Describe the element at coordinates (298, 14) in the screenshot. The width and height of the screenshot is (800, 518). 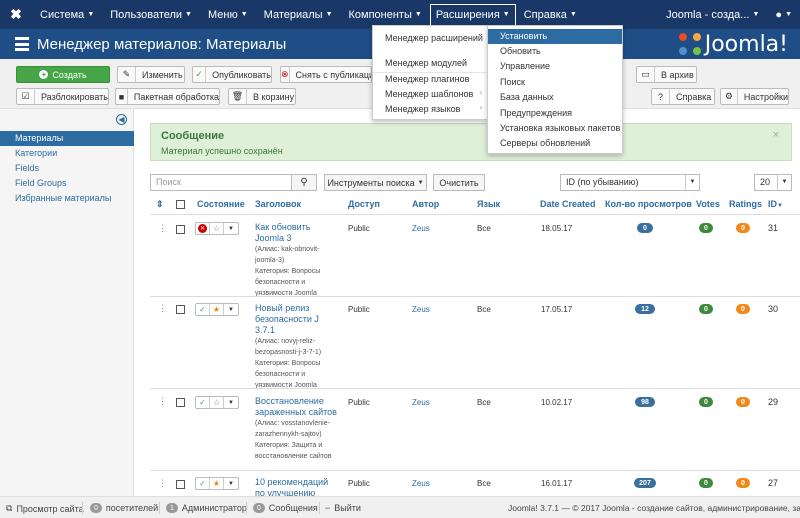
I see `menu-content: Материалы ▼` at that location.